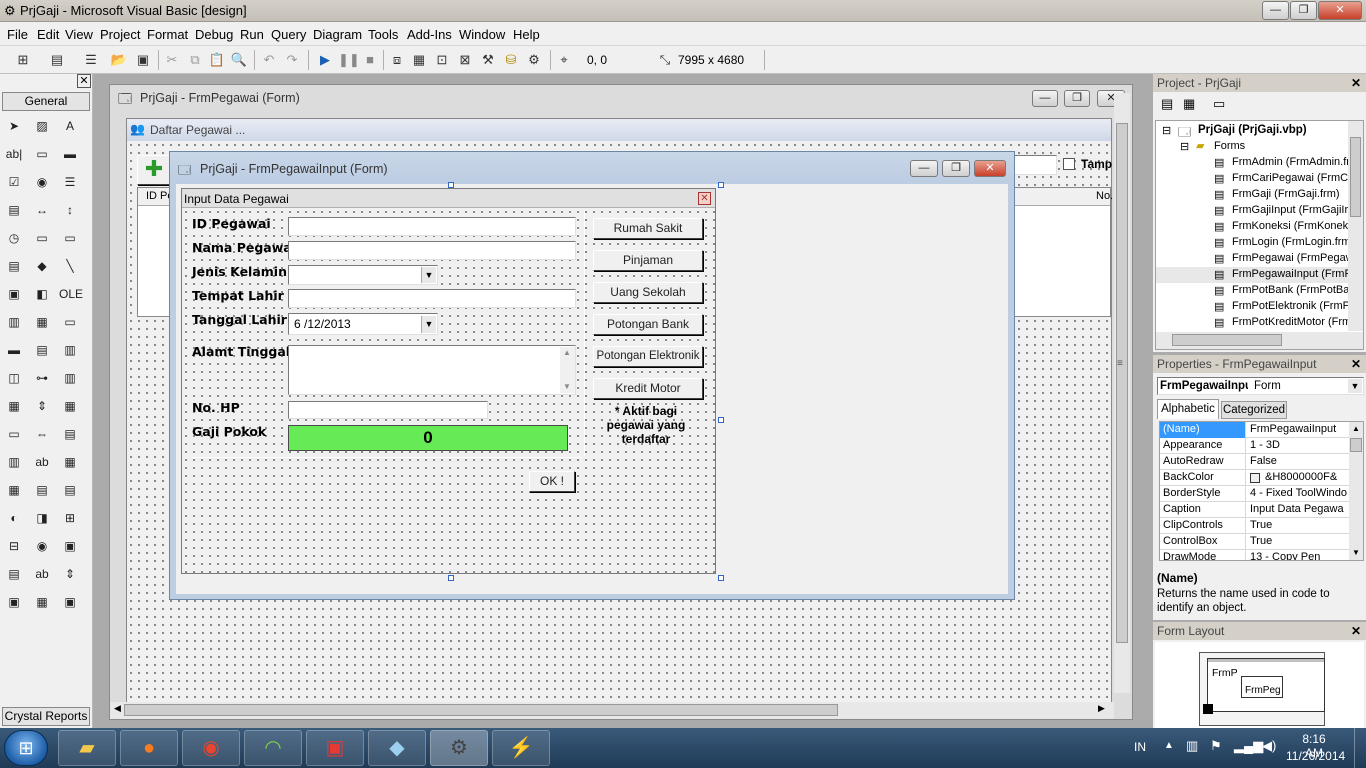 The image size is (1366, 768). I want to click on property-value: 1 - 3D, so click(1298, 446).